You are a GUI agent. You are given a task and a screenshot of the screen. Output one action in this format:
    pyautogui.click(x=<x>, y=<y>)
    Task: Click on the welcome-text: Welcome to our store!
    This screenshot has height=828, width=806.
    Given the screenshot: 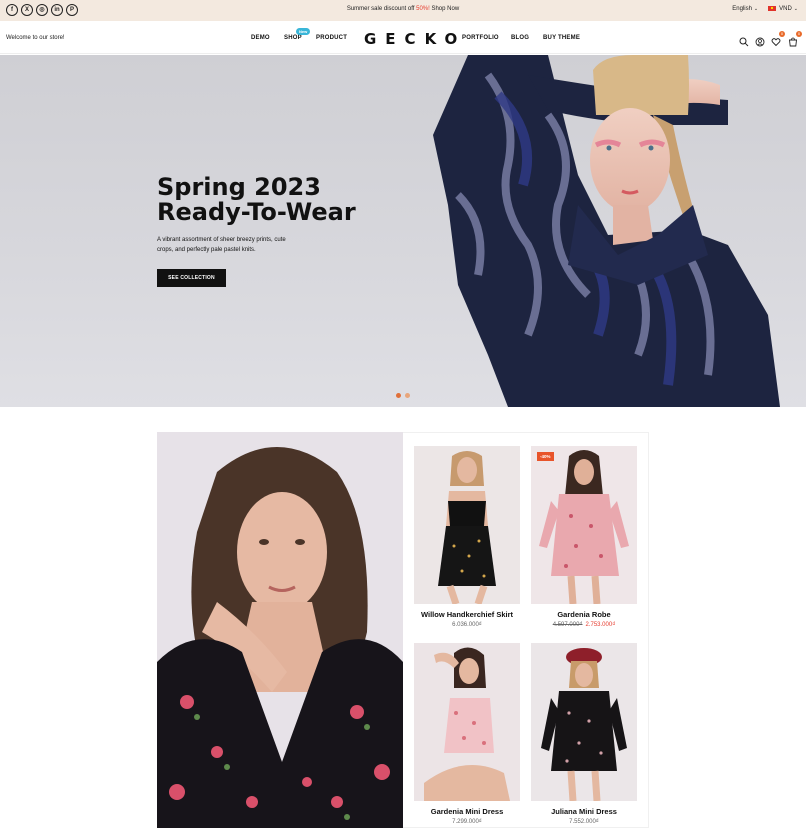 What is the action you would take?
    pyautogui.click(x=35, y=38)
    